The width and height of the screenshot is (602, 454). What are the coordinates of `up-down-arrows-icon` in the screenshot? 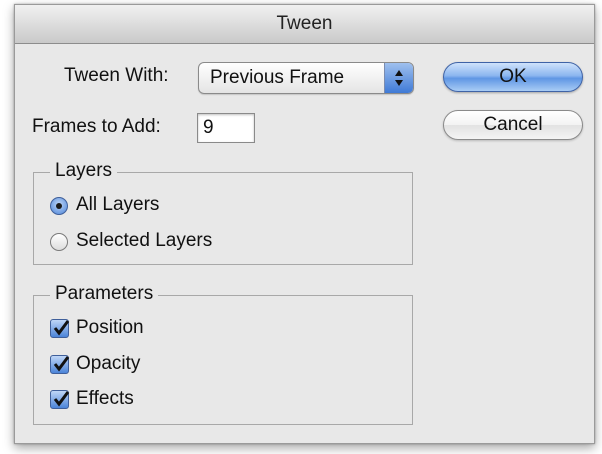 It's located at (398, 78).